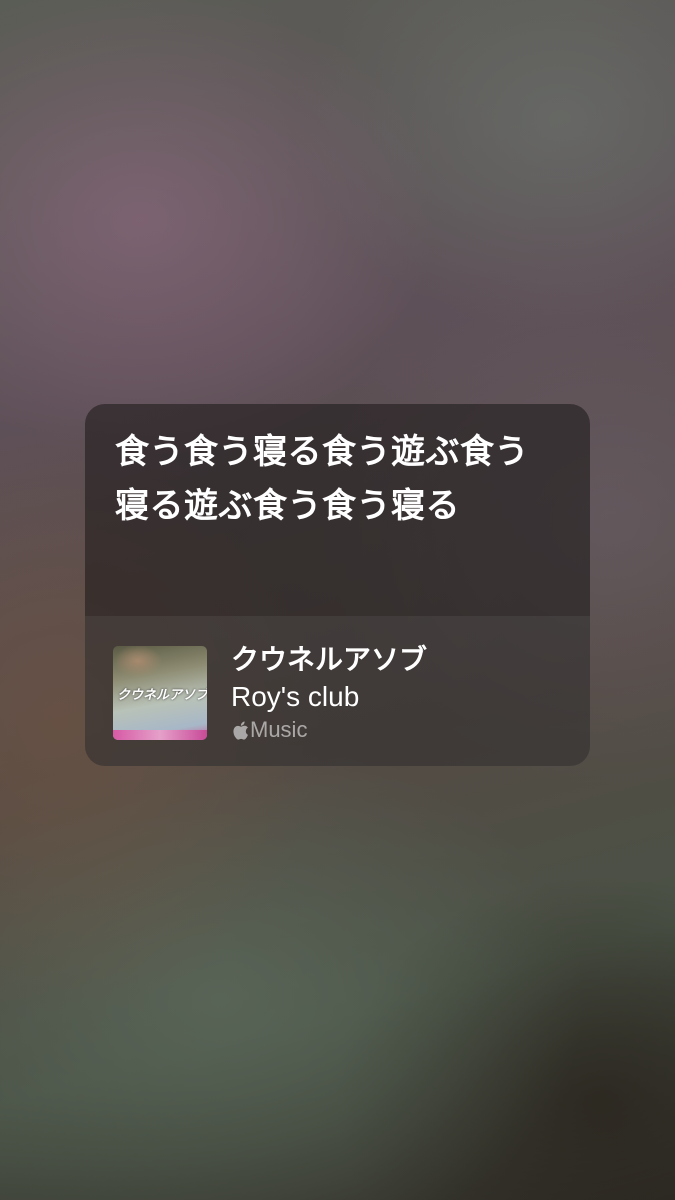 The width and height of the screenshot is (675, 1200). I want to click on lyric-line: 食う食う寝る食う遊ぶ食う, so click(322, 452).